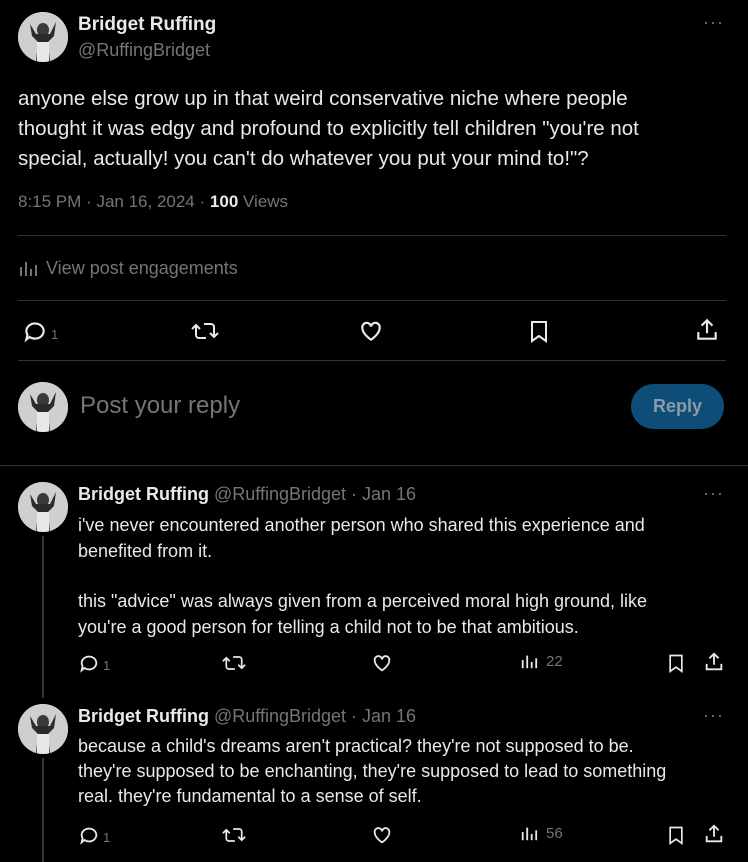  I want to click on views-count: 56, so click(554, 833).